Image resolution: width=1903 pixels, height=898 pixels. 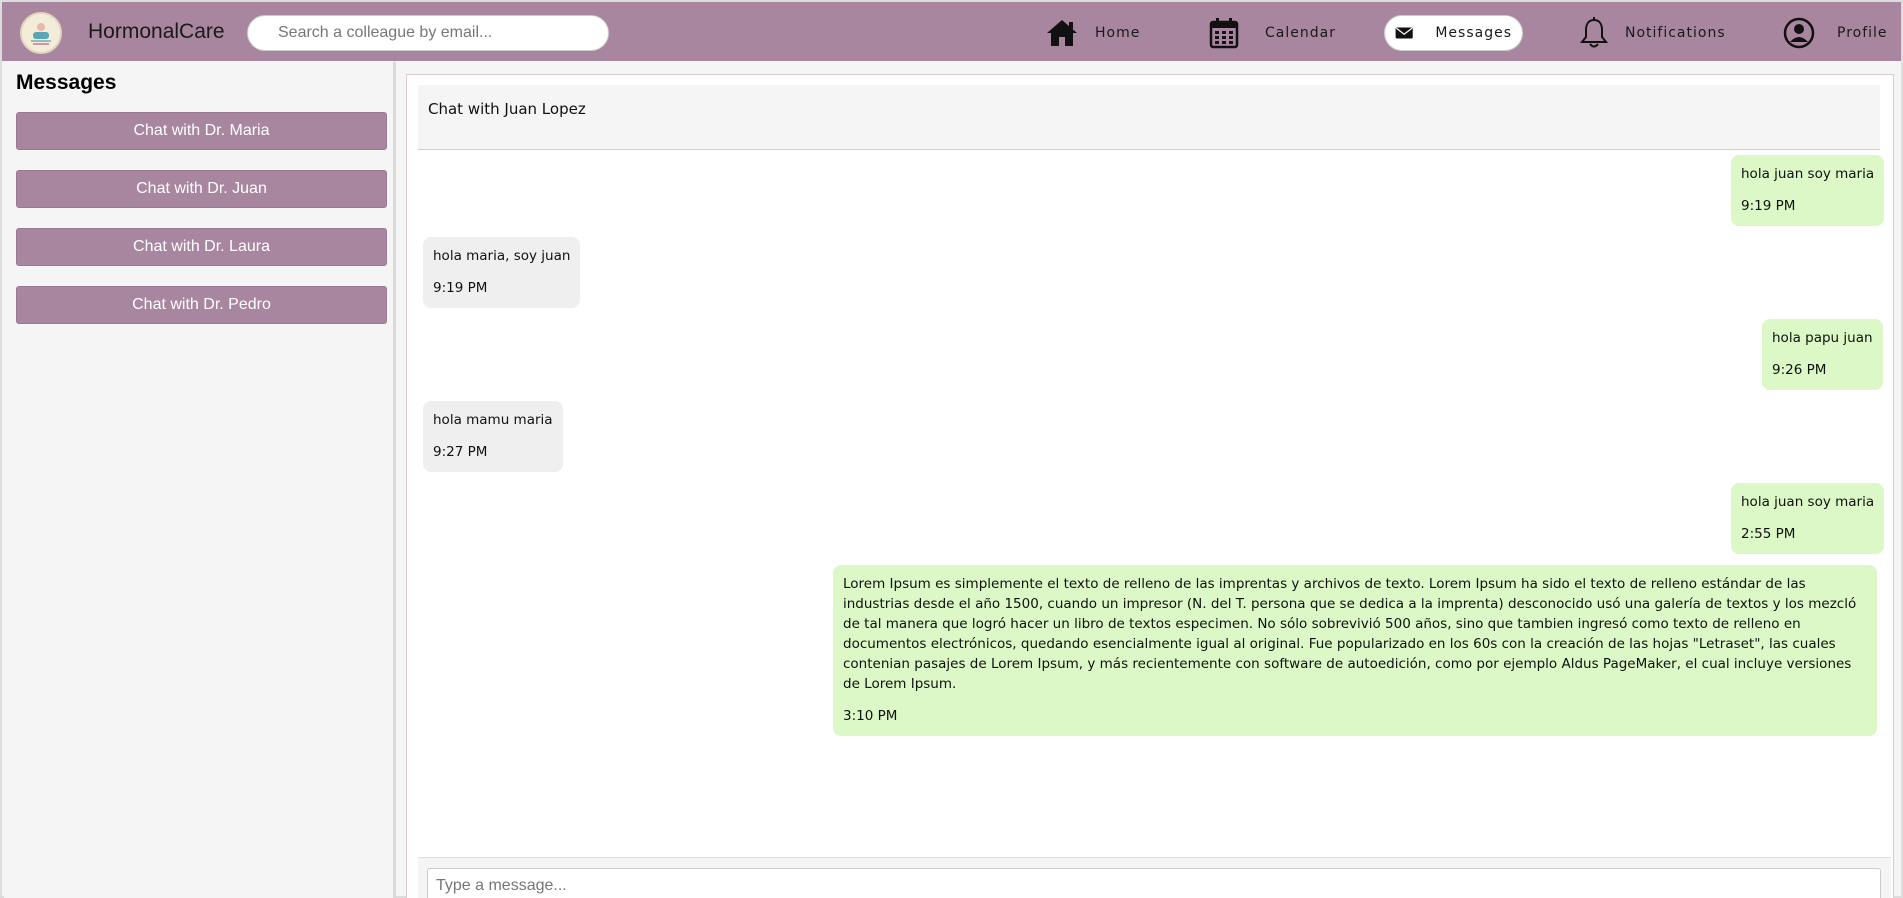 What do you see at coordinates (493, 420) in the screenshot?
I see `message-text: hola mamu maria` at bounding box center [493, 420].